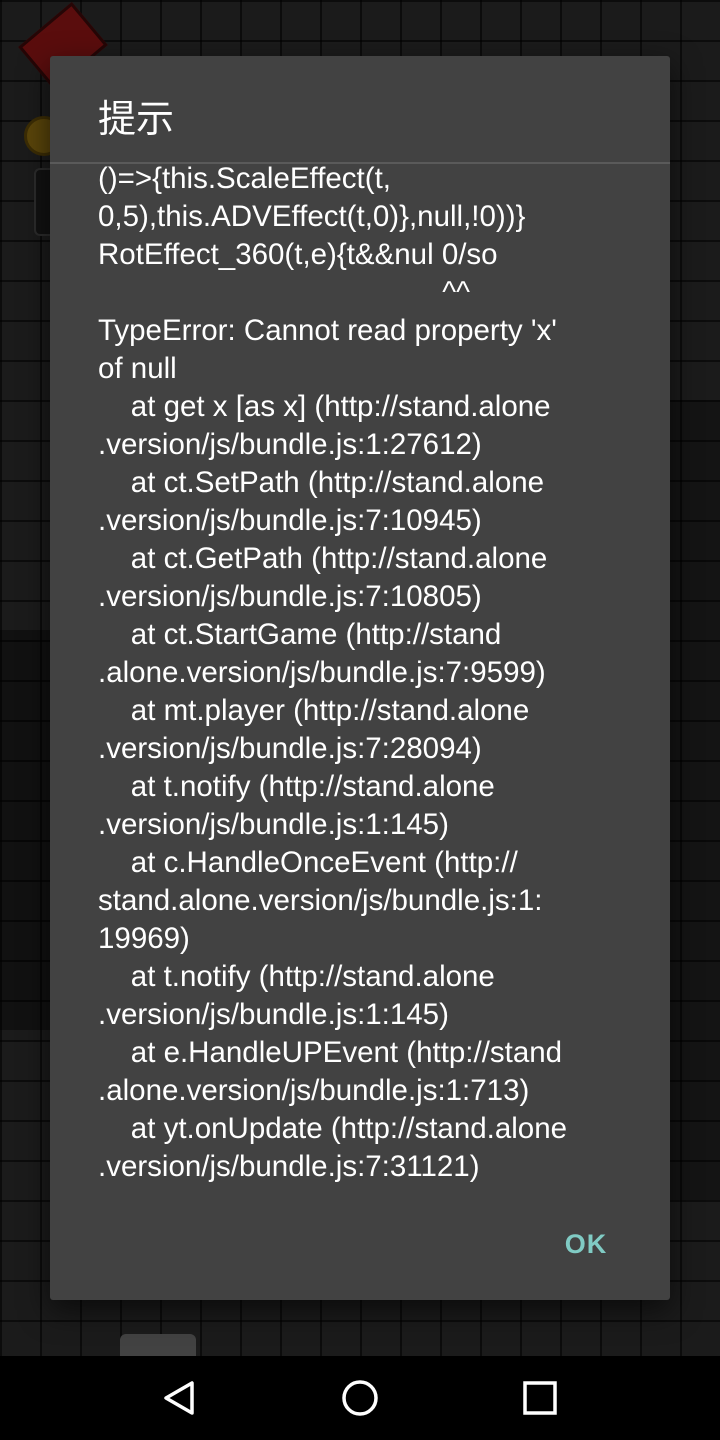 The width and height of the screenshot is (720, 1440). I want to click on recents-button, so click(540, 1398).